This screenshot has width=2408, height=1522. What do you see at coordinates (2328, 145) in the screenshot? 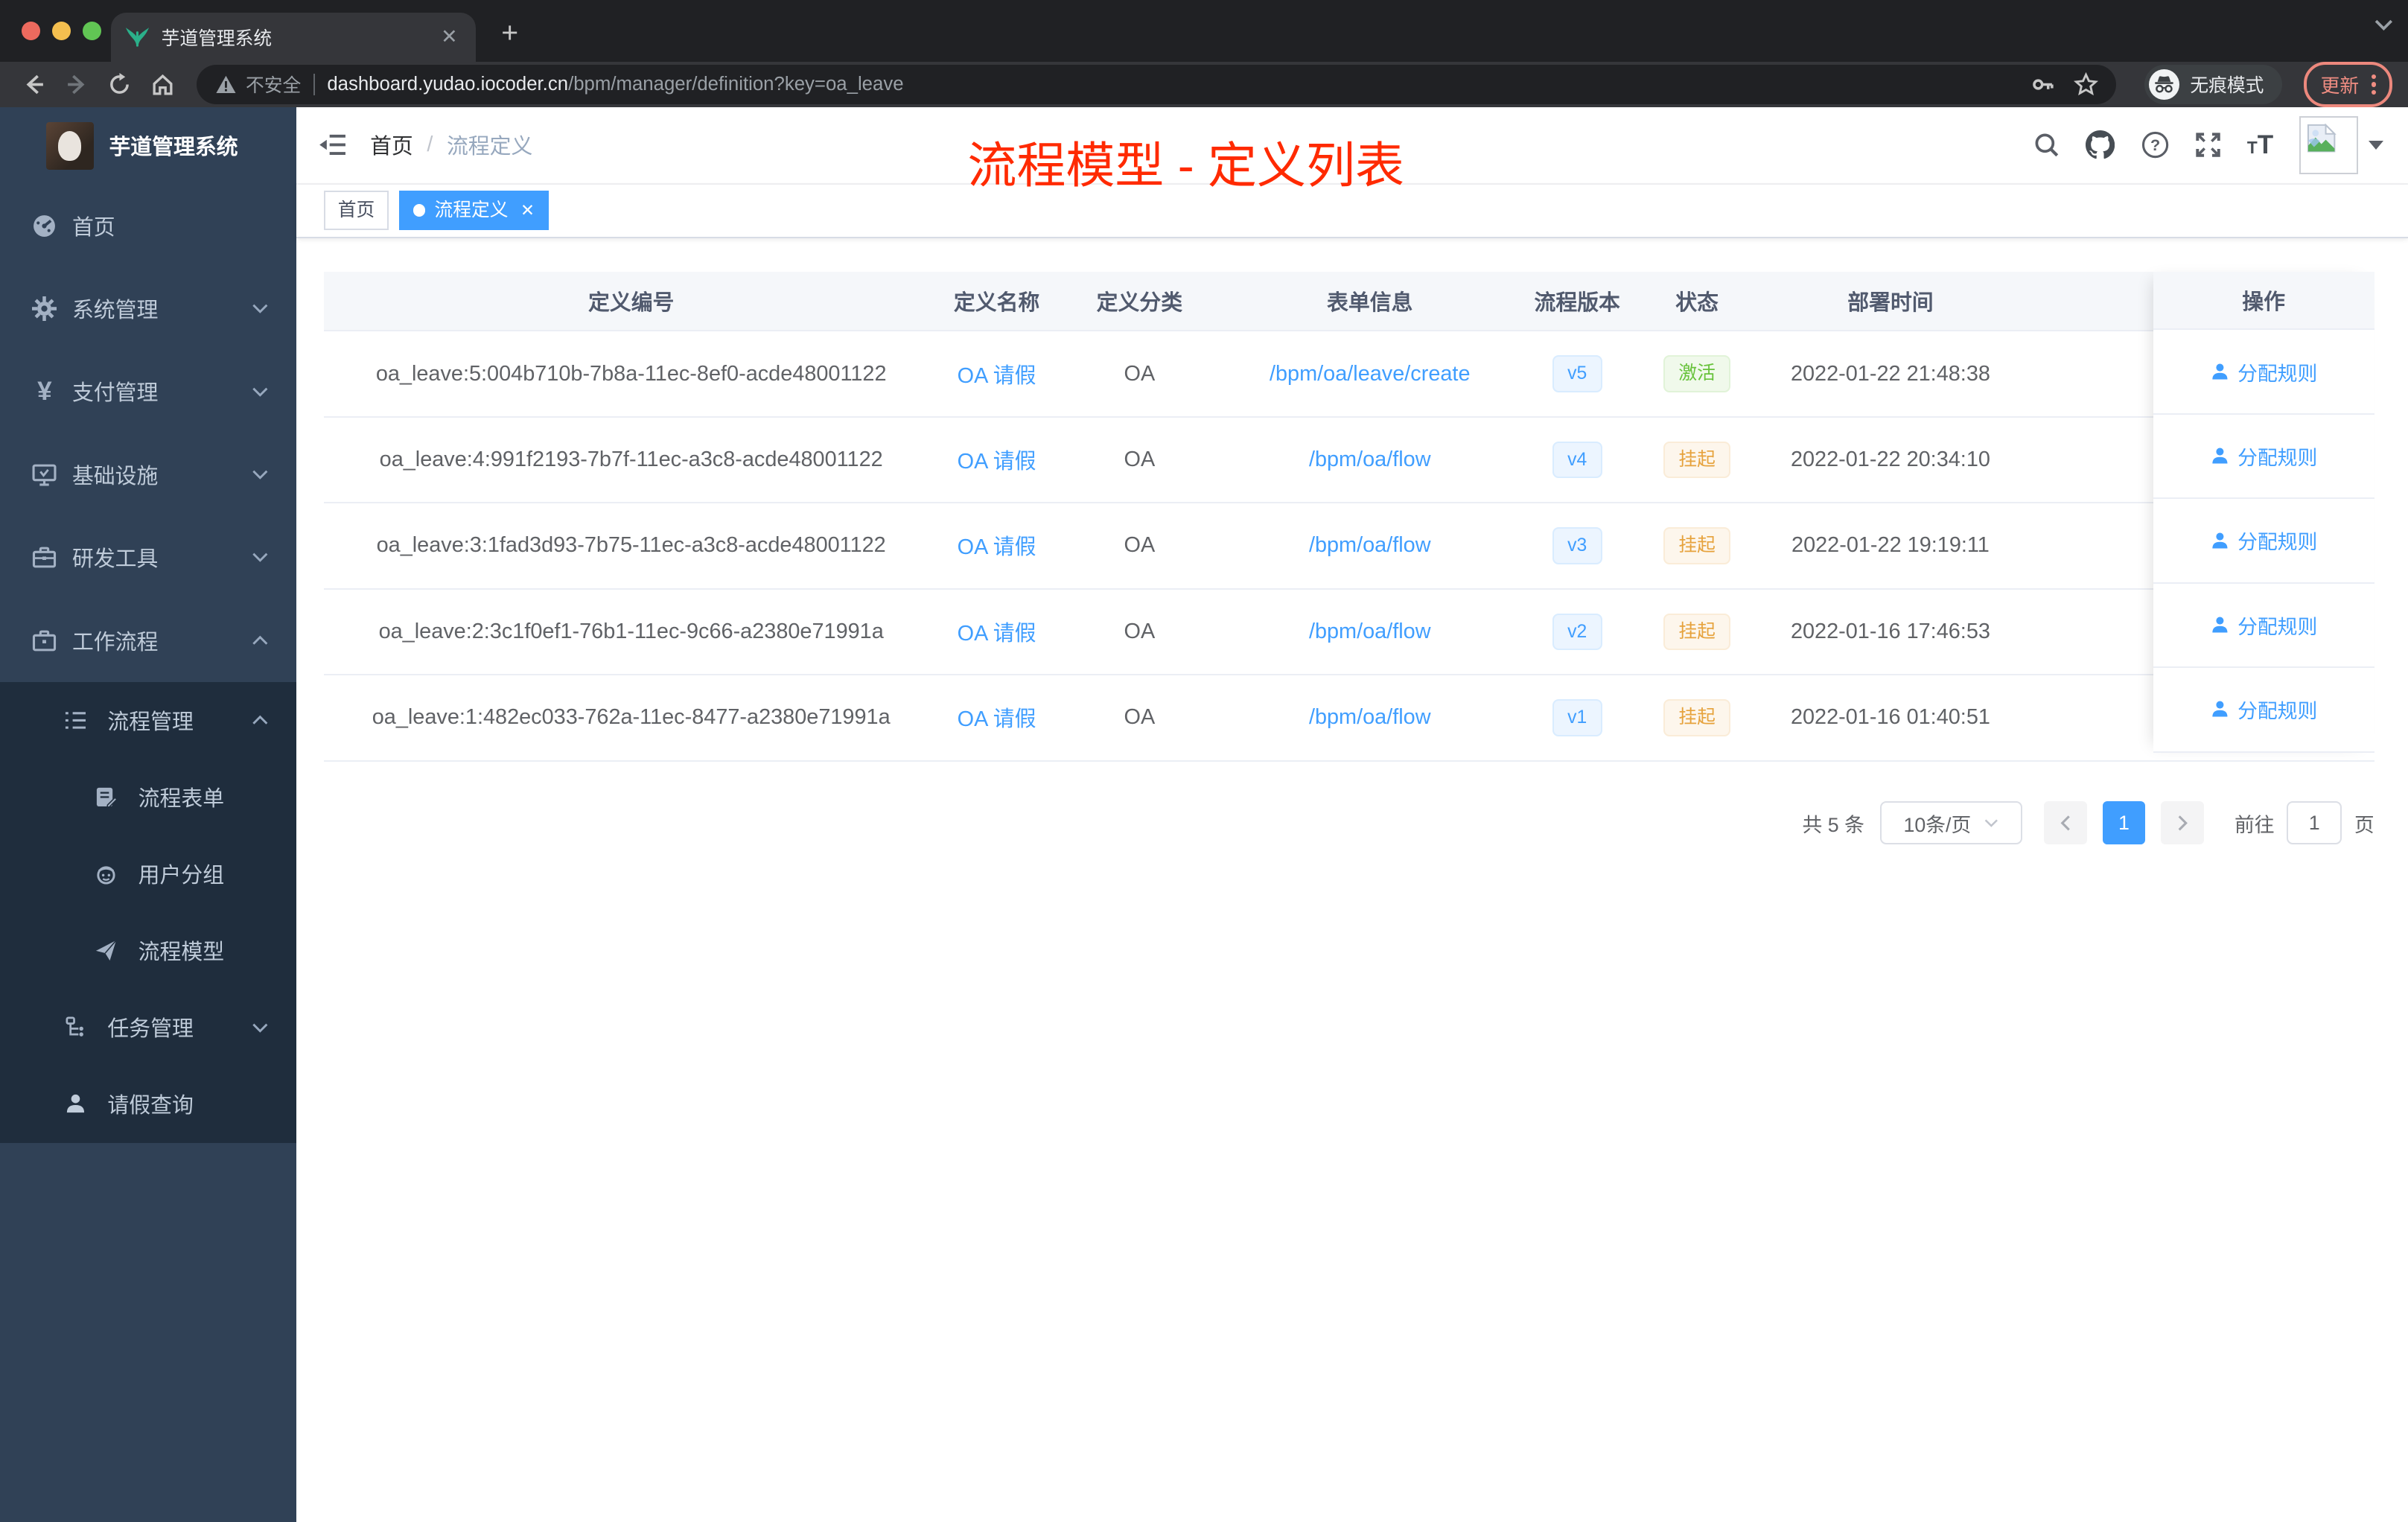
I see `avatar` at bounding box center [2328, 145].